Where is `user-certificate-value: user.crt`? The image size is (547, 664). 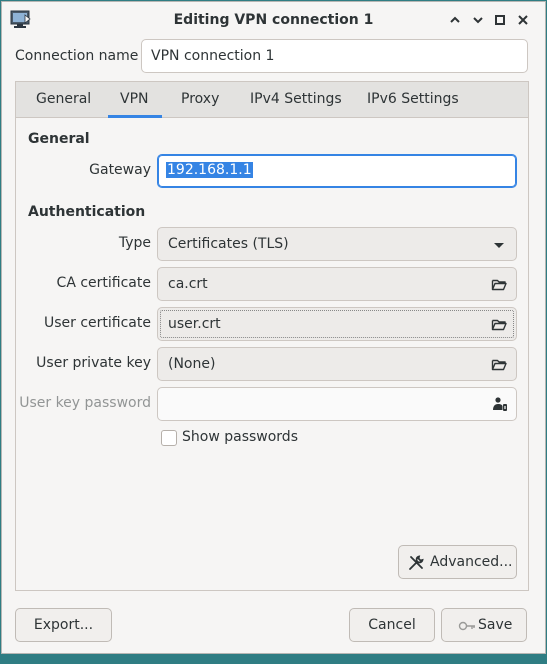 user-certificate-value: user.crt is located at coordinates (194, 324).